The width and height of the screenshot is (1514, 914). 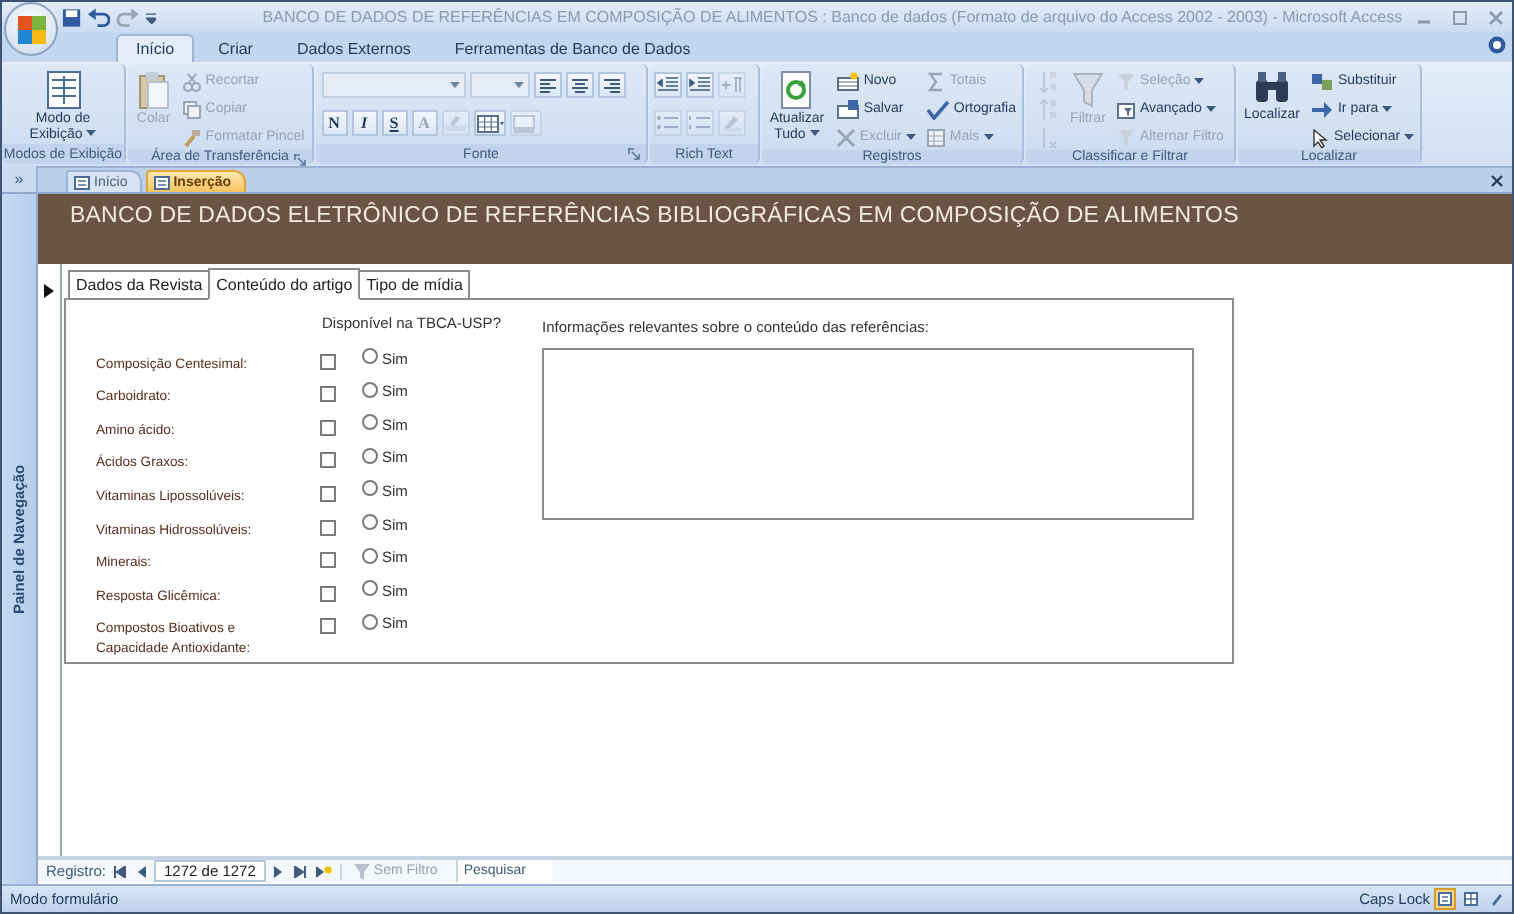 What do you see at coordinates (1460, 17) in the screenshot?
I see `maximize-icon` at bounding box center [1460, 17].